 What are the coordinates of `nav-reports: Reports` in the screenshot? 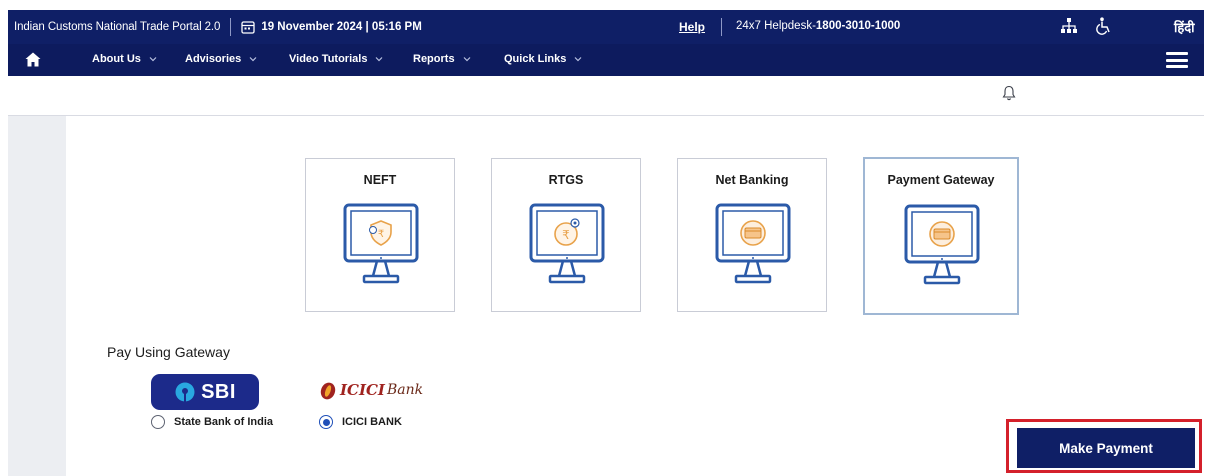 It's located at (442, 59).